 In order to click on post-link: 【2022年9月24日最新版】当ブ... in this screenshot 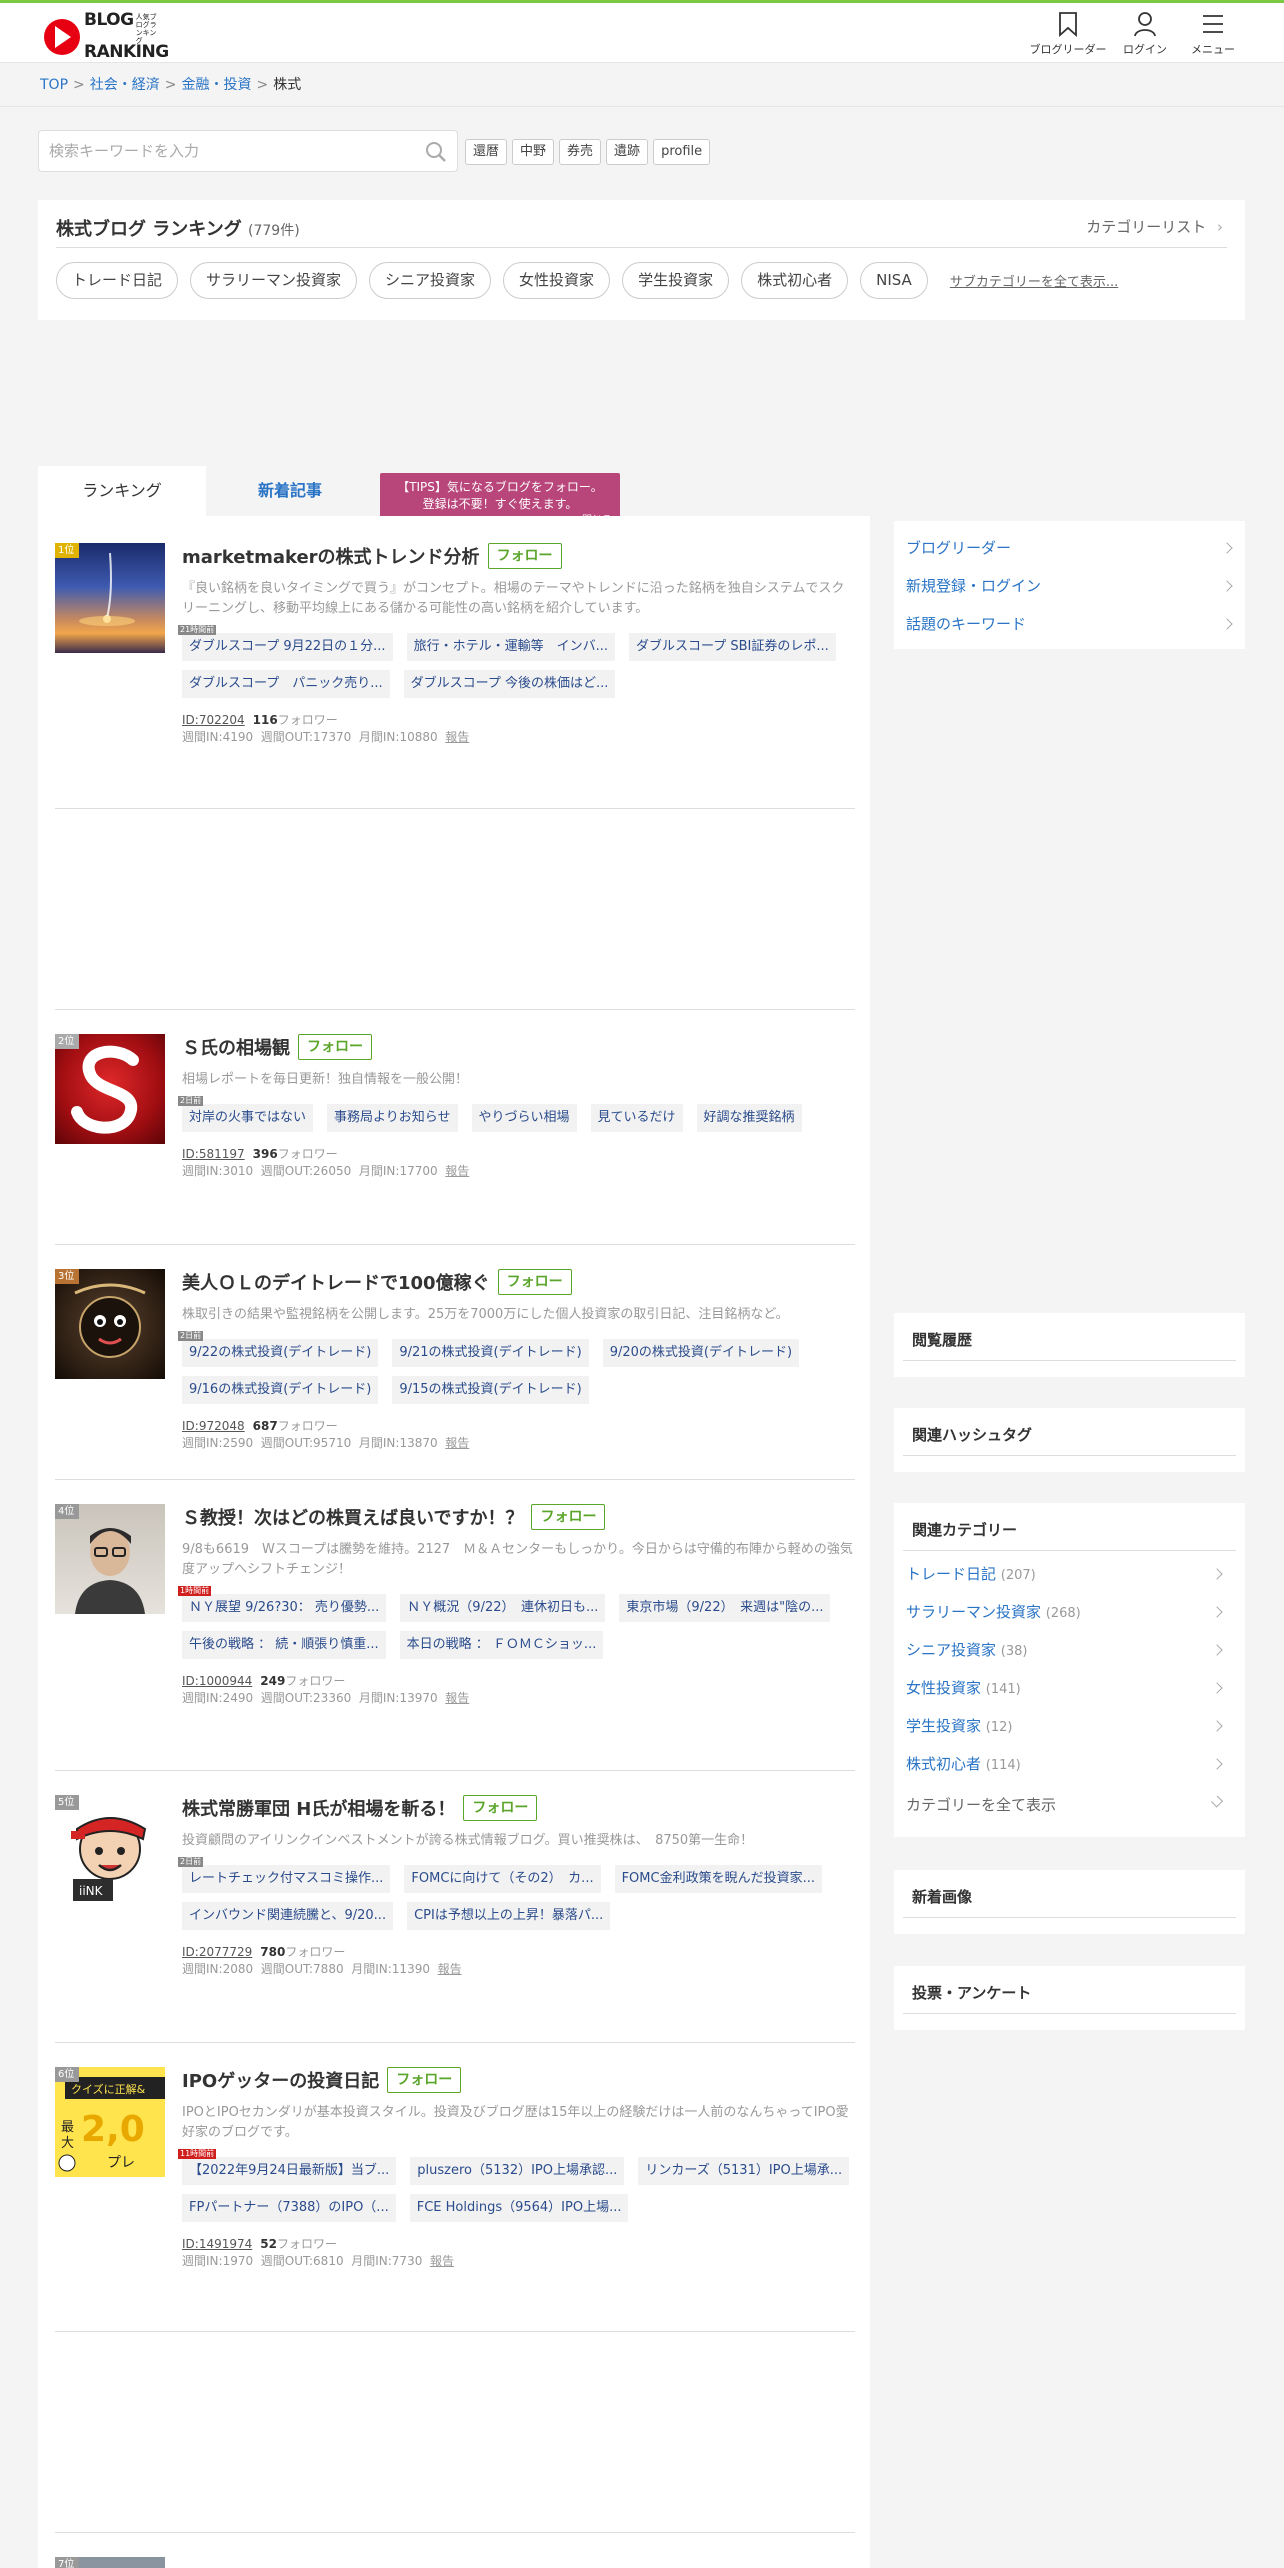, I will do `click(289, 2171)`.